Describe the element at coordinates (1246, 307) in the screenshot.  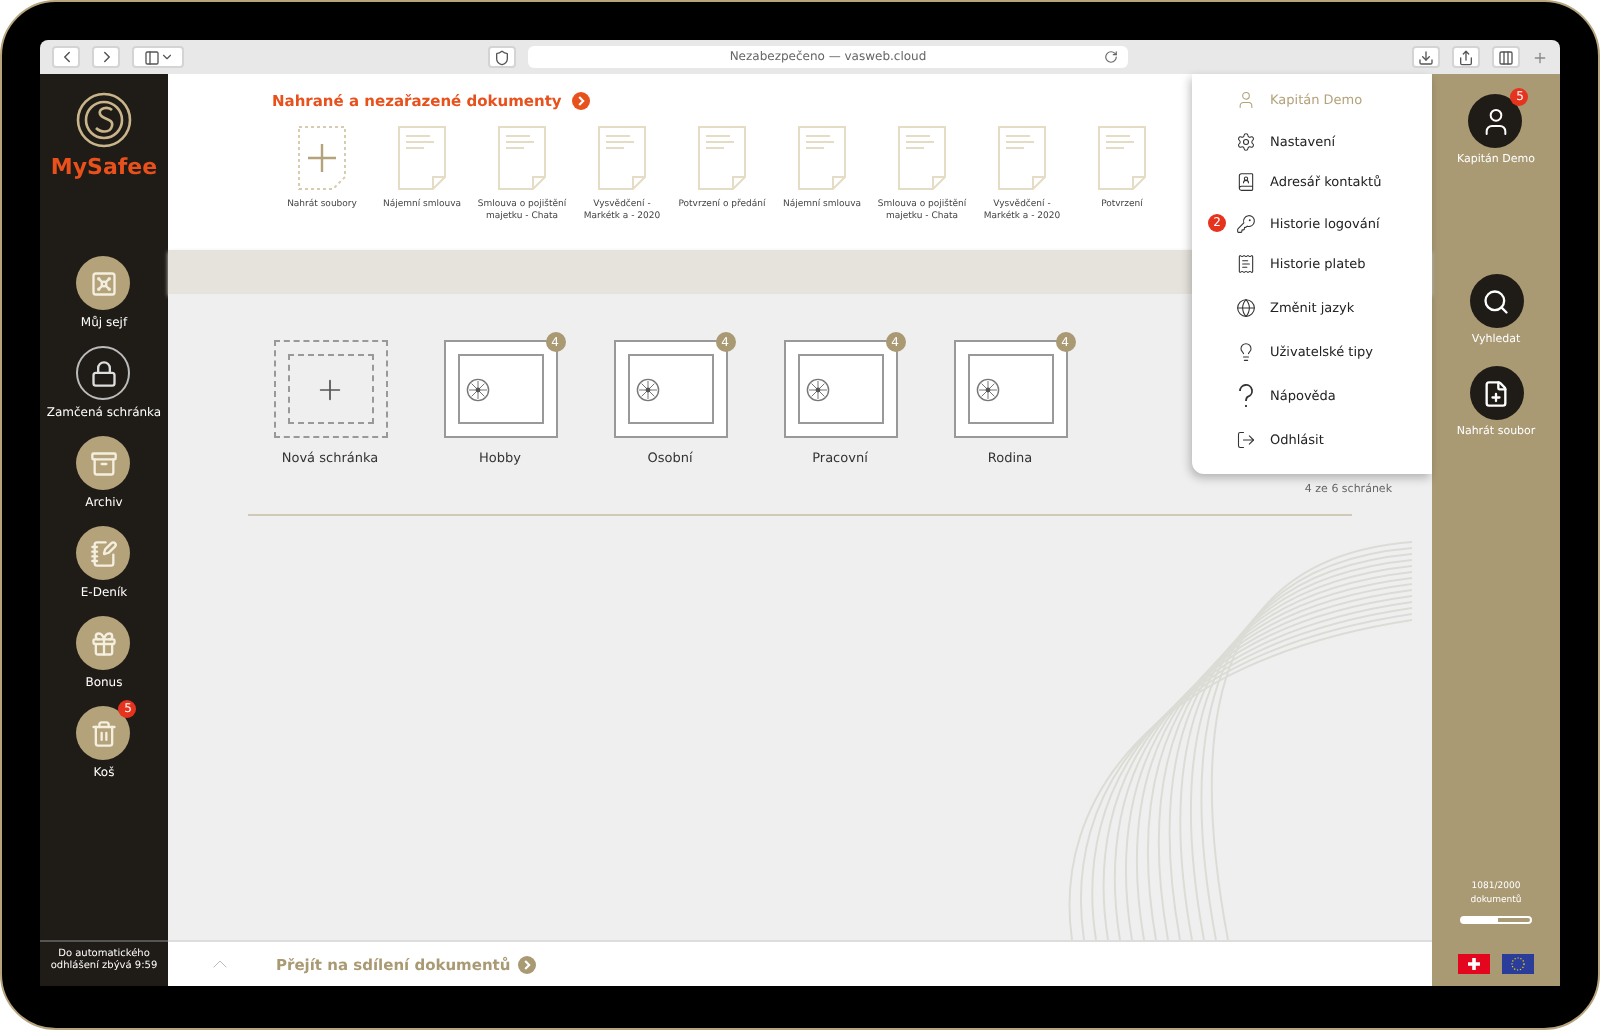
I see `globe-icon` at that location.